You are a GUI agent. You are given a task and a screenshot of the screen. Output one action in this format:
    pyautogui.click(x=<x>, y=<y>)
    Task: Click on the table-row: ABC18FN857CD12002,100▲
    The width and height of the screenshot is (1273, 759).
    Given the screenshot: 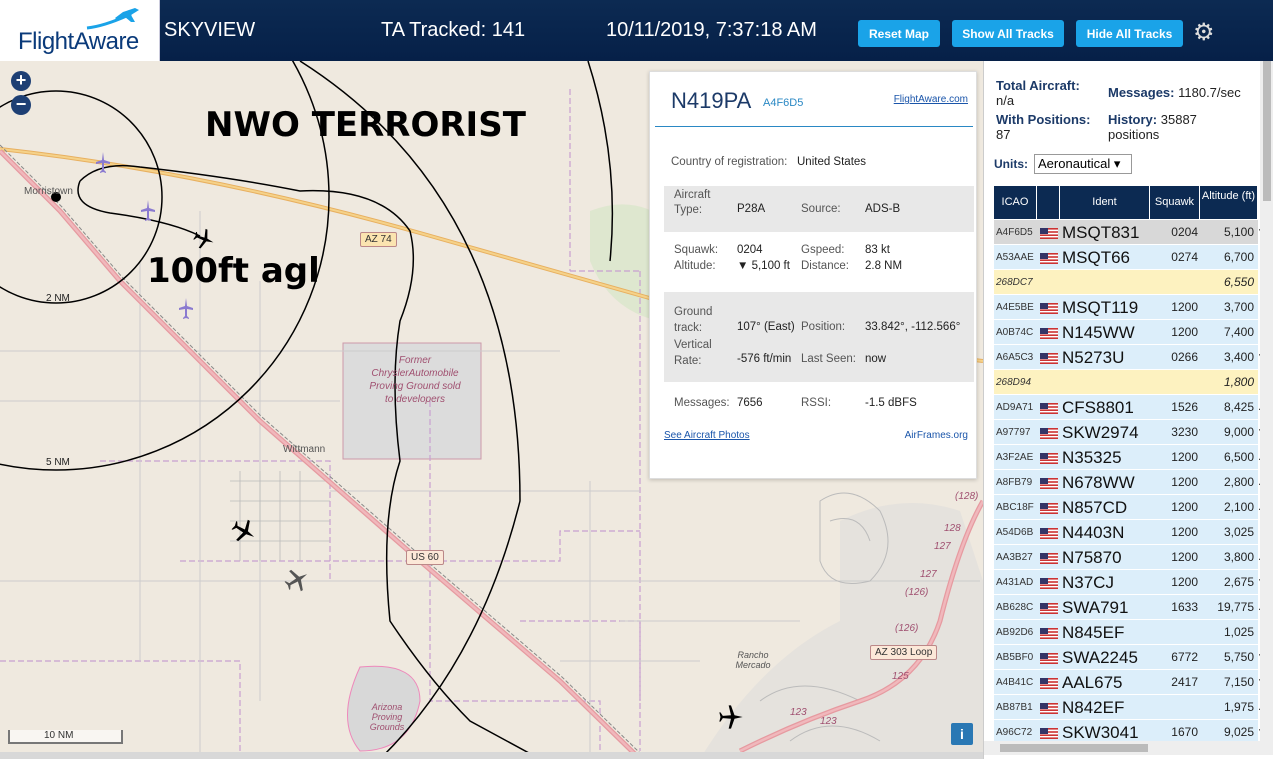 What is the action you would take?
    pyautogui.click(x=1130, y=507)
    